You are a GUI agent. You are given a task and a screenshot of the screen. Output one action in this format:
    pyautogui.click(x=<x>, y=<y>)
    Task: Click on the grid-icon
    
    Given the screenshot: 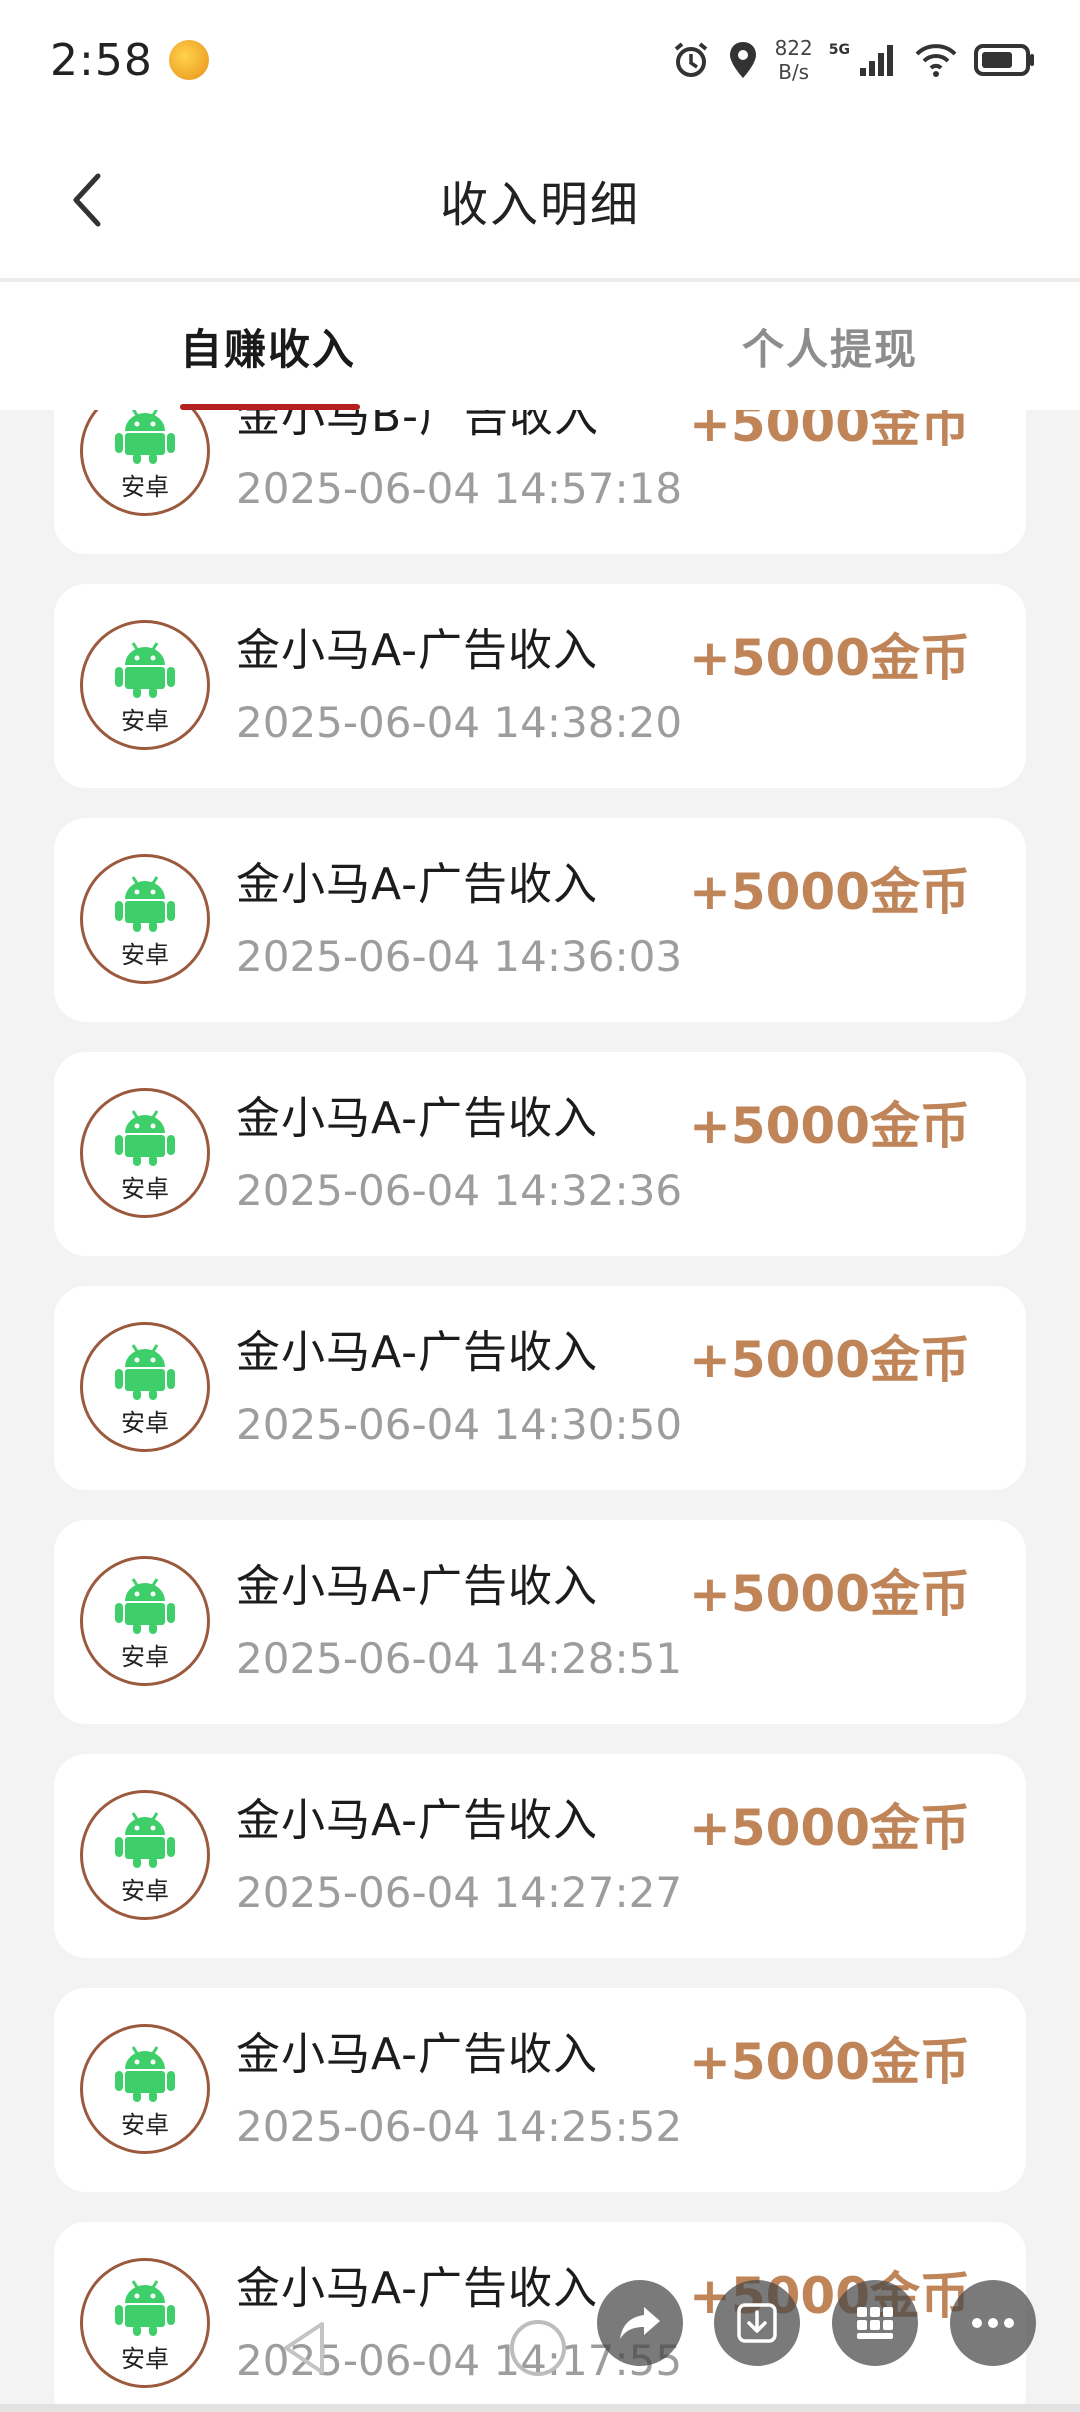 What is the action you would take?
    pyautogui.click(x=875, y=2323)
    